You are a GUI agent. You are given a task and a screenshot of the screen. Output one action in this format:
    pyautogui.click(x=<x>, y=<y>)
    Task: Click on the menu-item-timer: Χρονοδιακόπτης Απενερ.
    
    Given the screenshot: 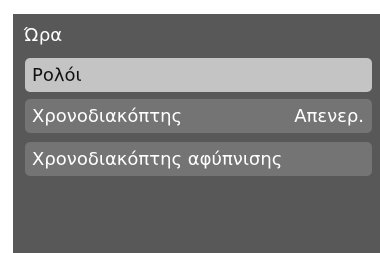 What is the action you would take?
    pyautogui.click(x=198, y=116)
    